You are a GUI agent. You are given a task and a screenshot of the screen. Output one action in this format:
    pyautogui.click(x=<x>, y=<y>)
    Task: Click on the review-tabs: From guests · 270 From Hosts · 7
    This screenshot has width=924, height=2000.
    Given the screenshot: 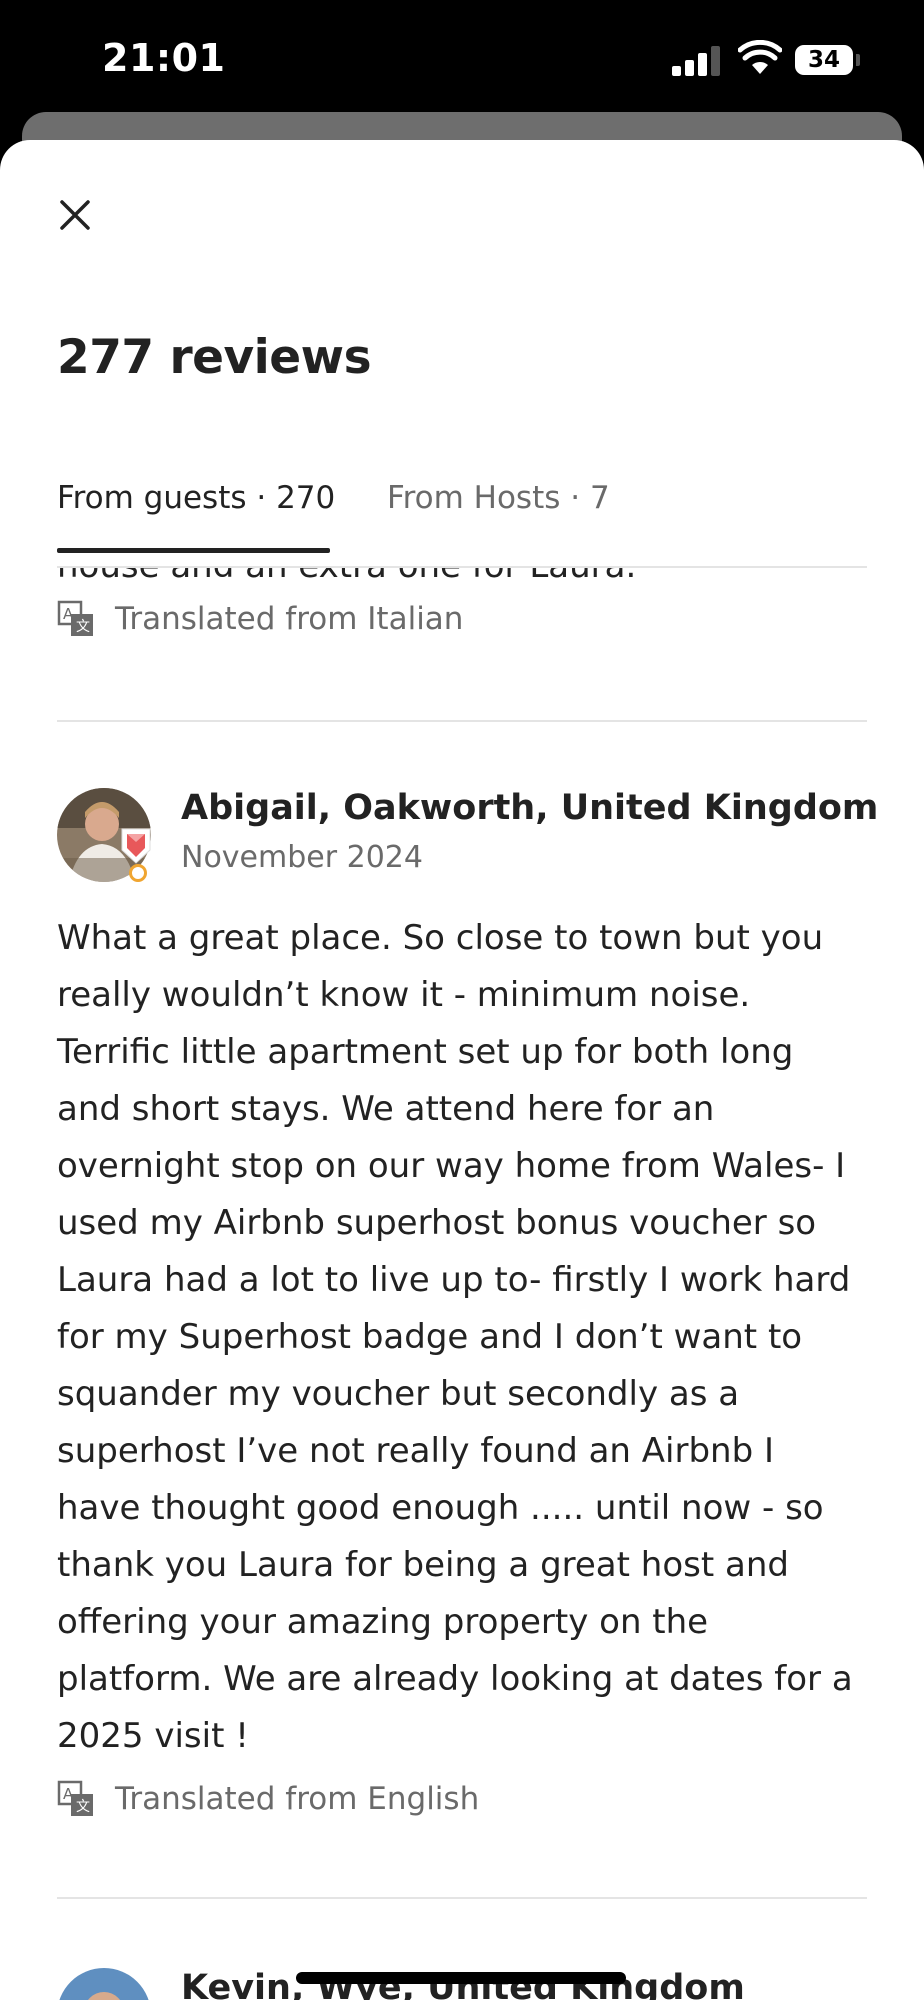 What is the action you would take?
    pyautogui.click(x=462, y=519)
    